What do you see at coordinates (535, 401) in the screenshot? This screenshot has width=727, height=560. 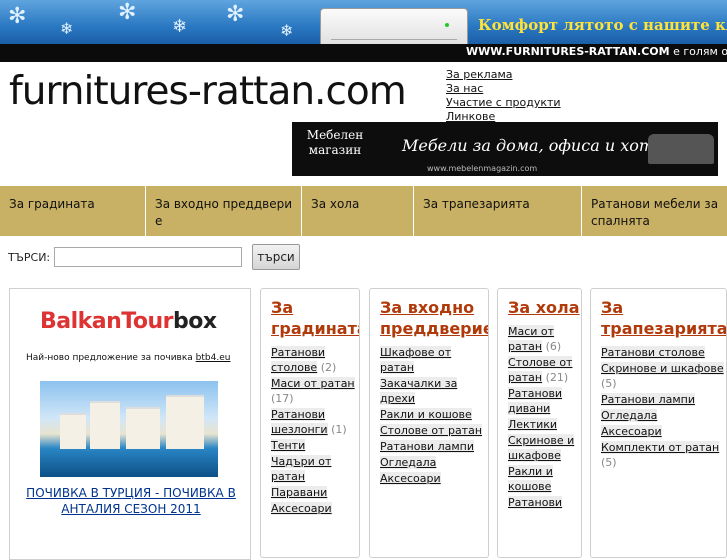 I see `category-item-link: Ратанови дивани` at bounding box center [535, 401].